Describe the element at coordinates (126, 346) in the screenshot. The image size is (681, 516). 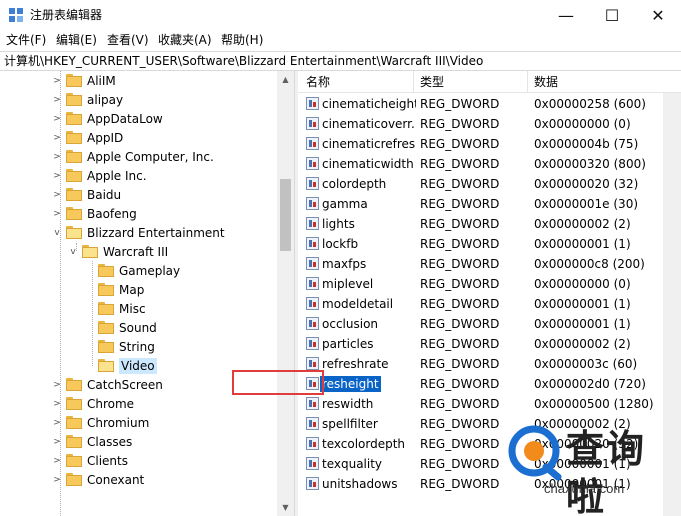
I see `tree-item-string: String` at that location.